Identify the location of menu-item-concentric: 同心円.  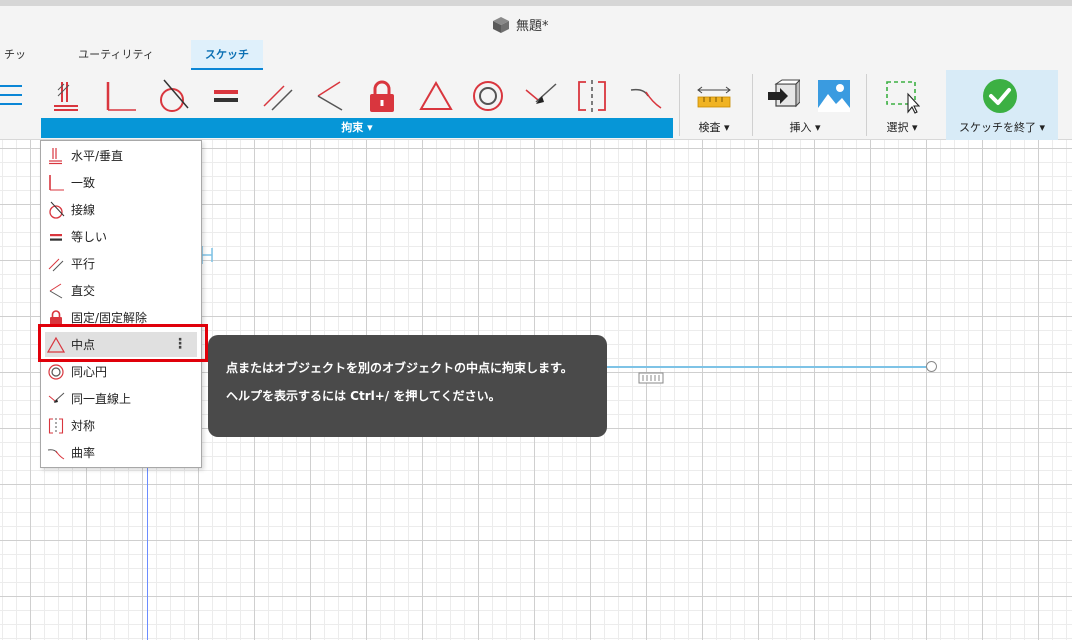
(121, 371).